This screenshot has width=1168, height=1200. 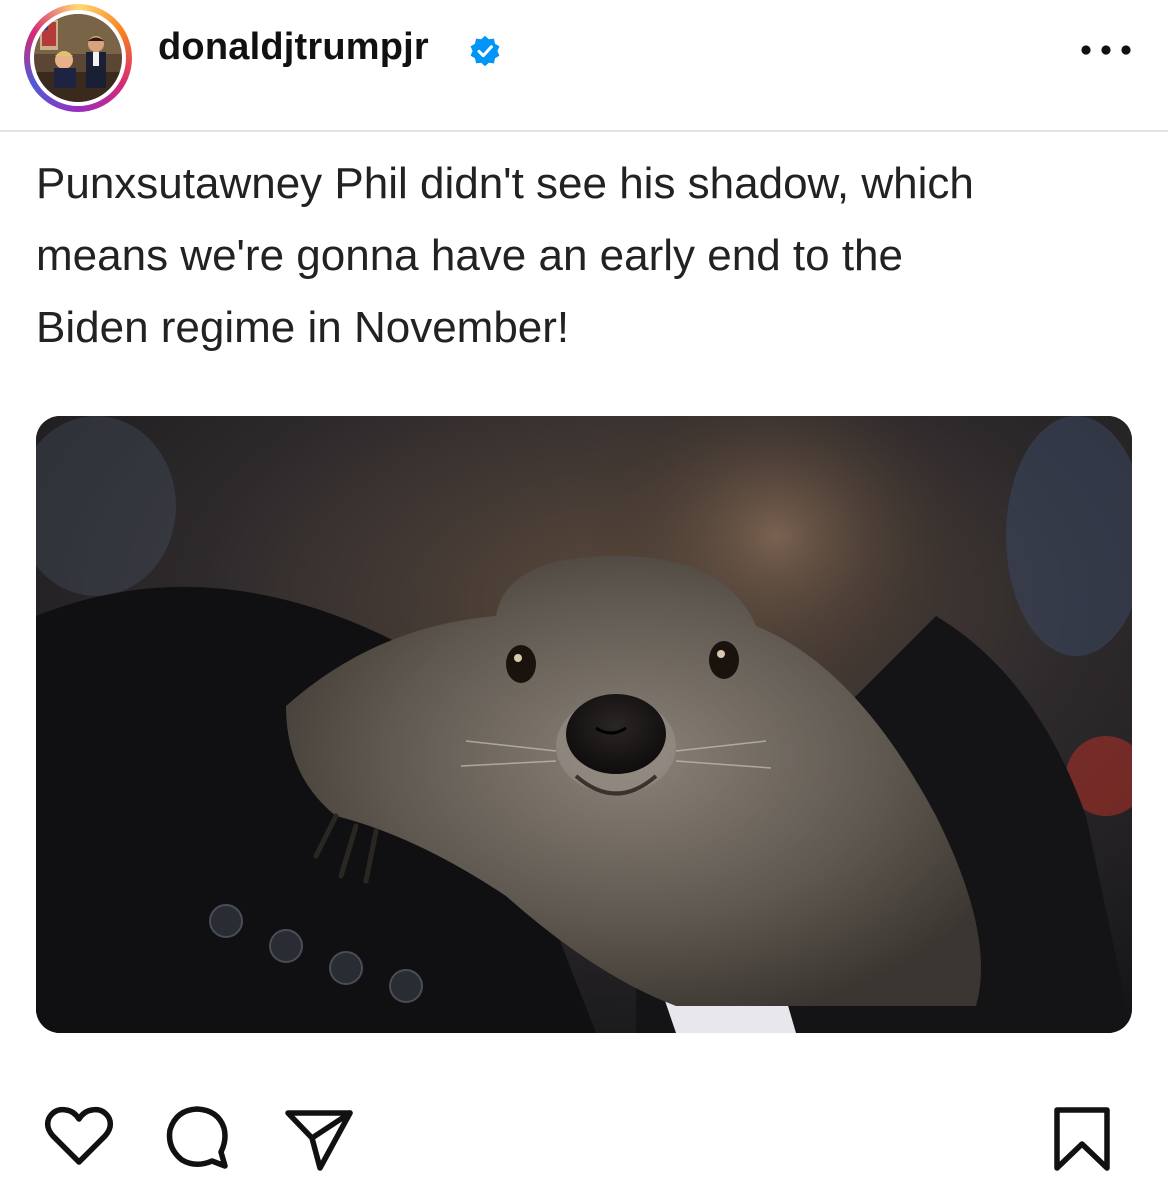 I want to click on story-ring, so click(x=78, y=58).